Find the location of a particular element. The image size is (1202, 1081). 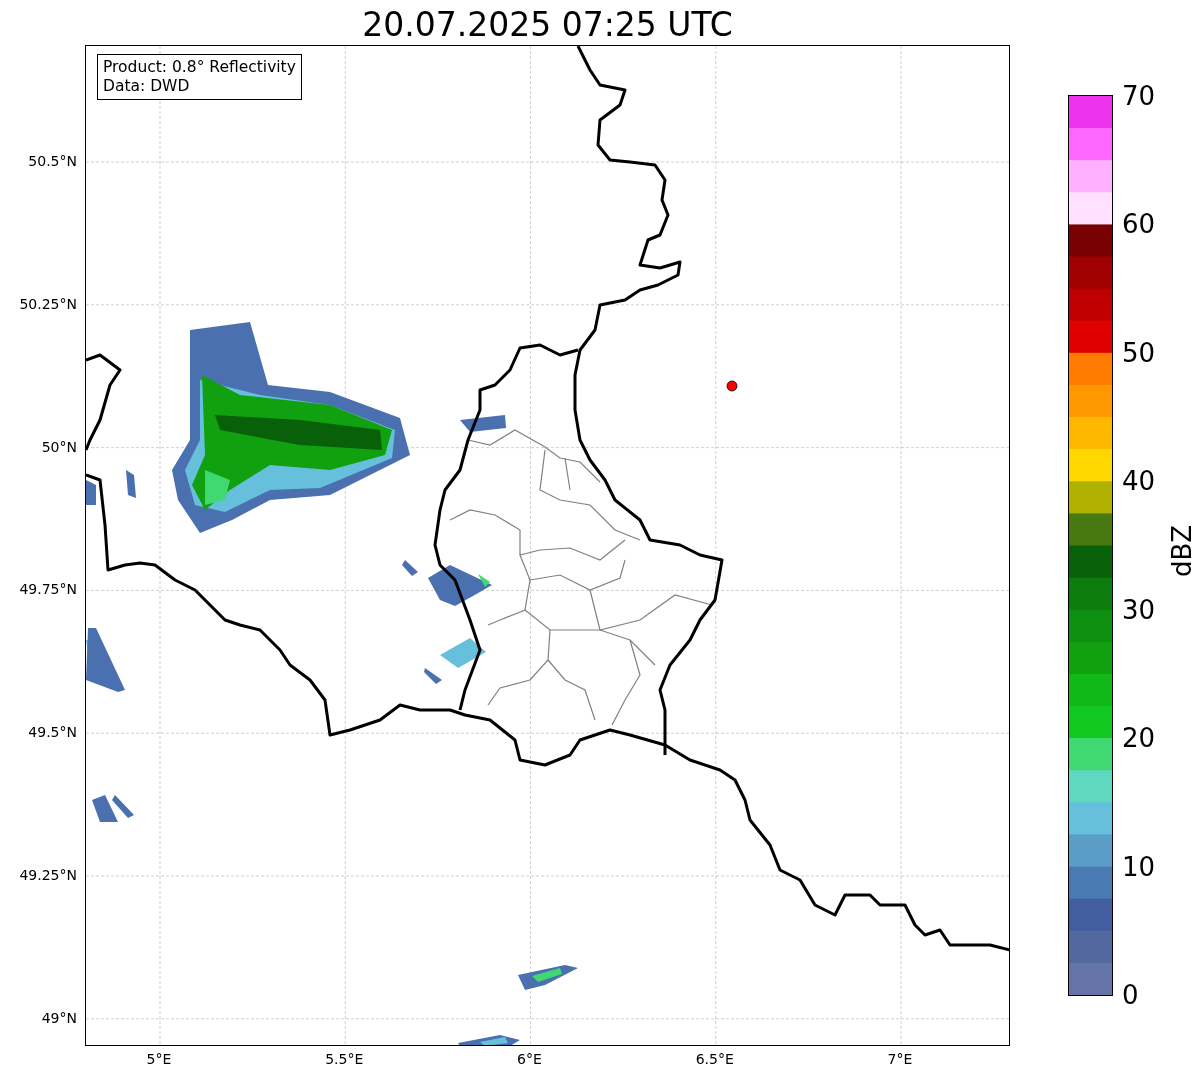

axis-tick-label: 50.25°N is located at coordinates (48, 303).